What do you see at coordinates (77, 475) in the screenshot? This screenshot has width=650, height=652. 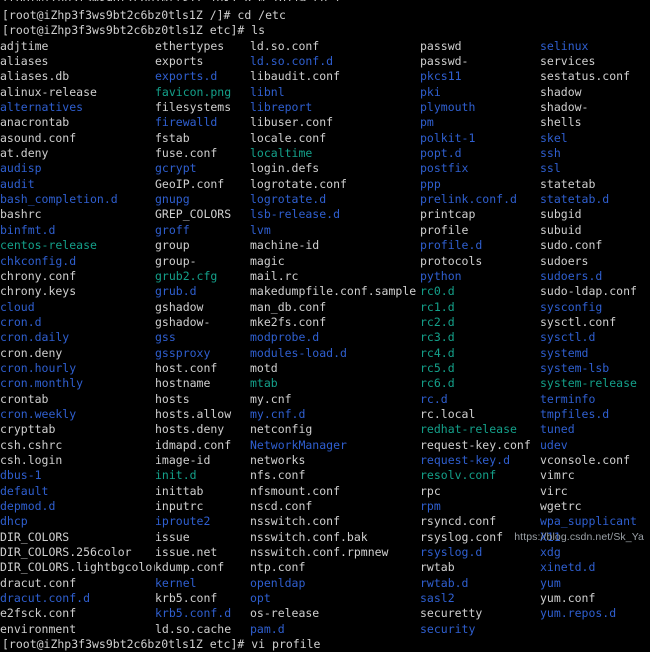 I see `ls-entry: dbus-1` at bounding box center [77, 475].